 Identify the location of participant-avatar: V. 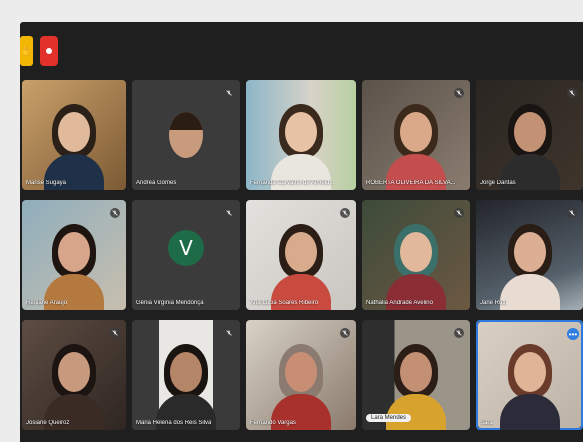
(186, 248).